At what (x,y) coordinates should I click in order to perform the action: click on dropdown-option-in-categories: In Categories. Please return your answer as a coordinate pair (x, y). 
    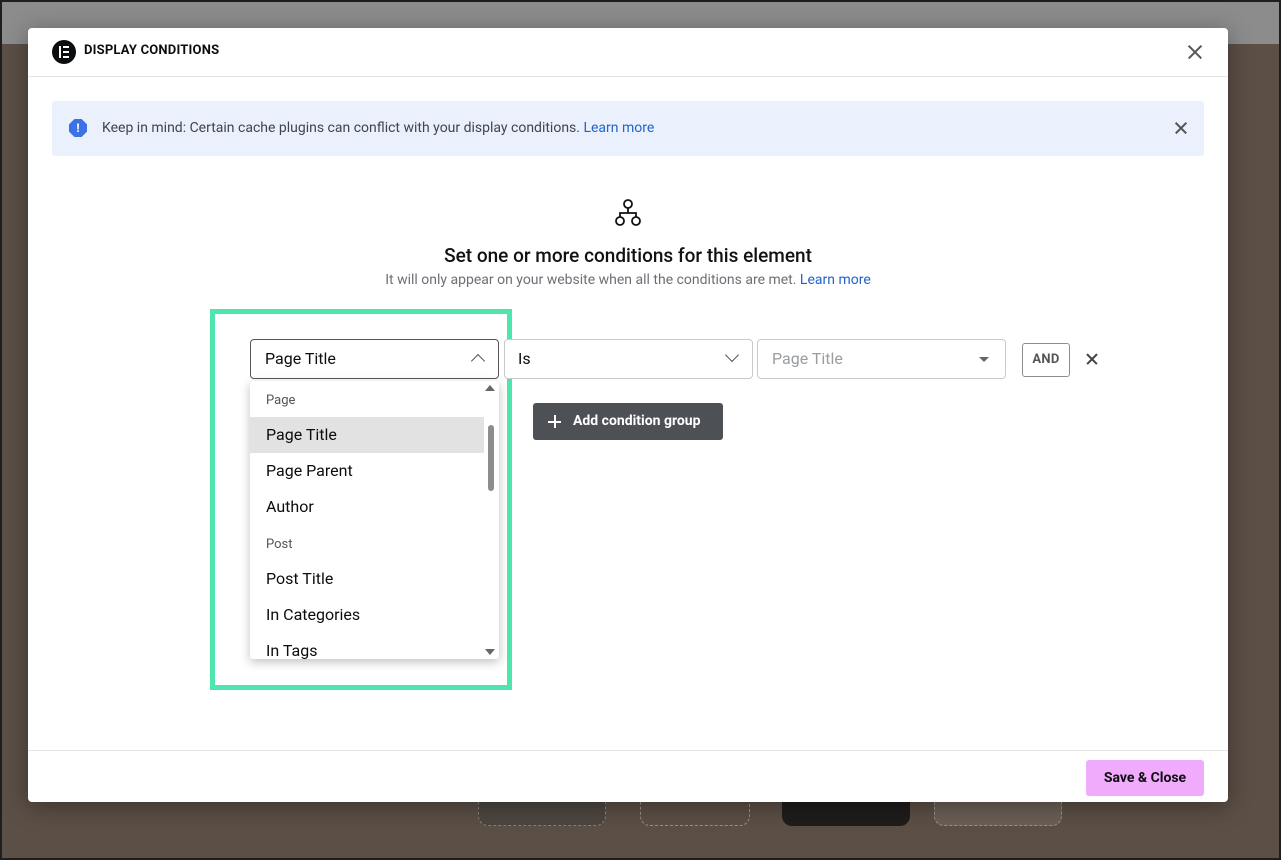
    Looking at the image, I should click on (367, 615).